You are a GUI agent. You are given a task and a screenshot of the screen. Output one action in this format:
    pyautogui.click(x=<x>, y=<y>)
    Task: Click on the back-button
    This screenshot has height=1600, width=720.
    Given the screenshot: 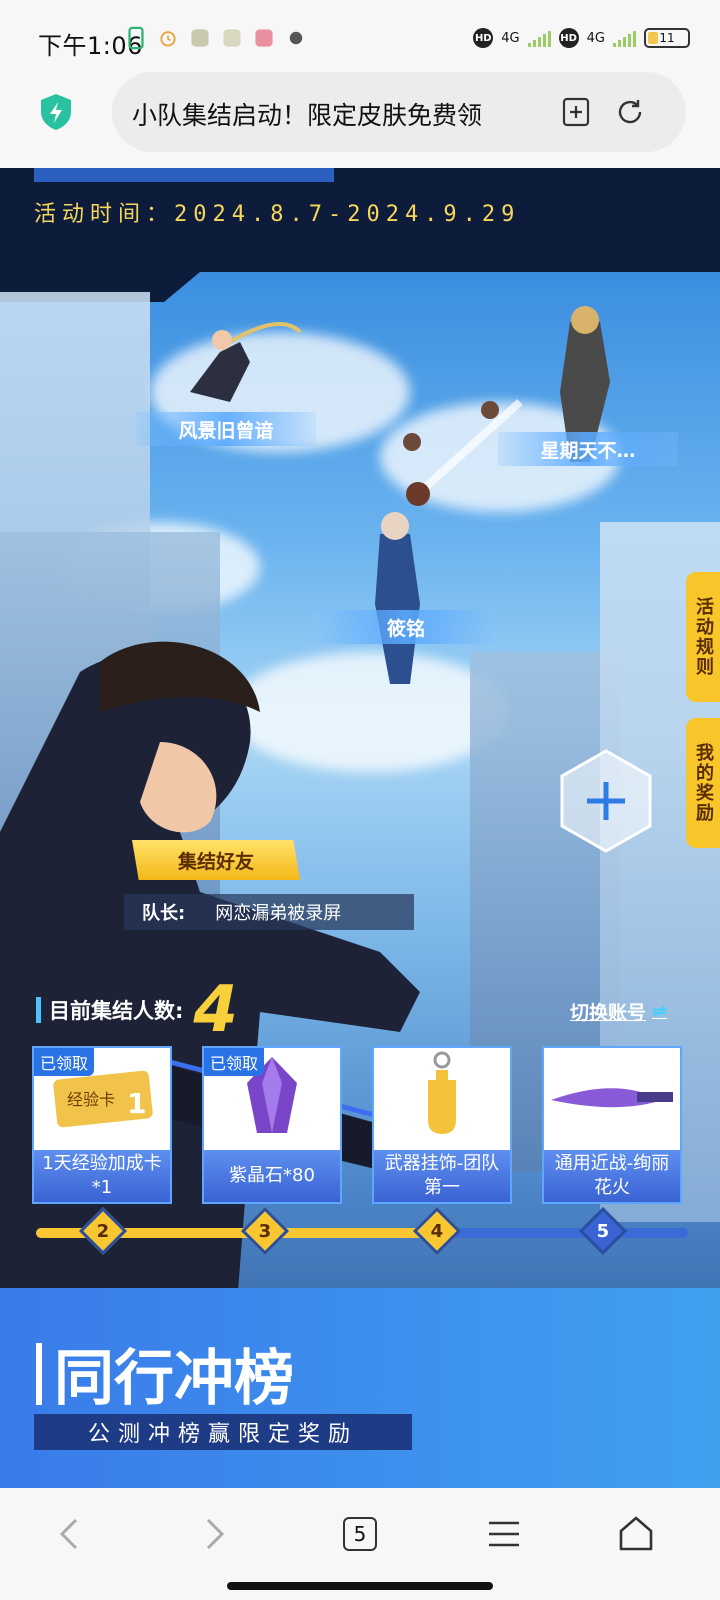 What is the action you would take?
    pyautogui.click(x=70, y=1534)
    